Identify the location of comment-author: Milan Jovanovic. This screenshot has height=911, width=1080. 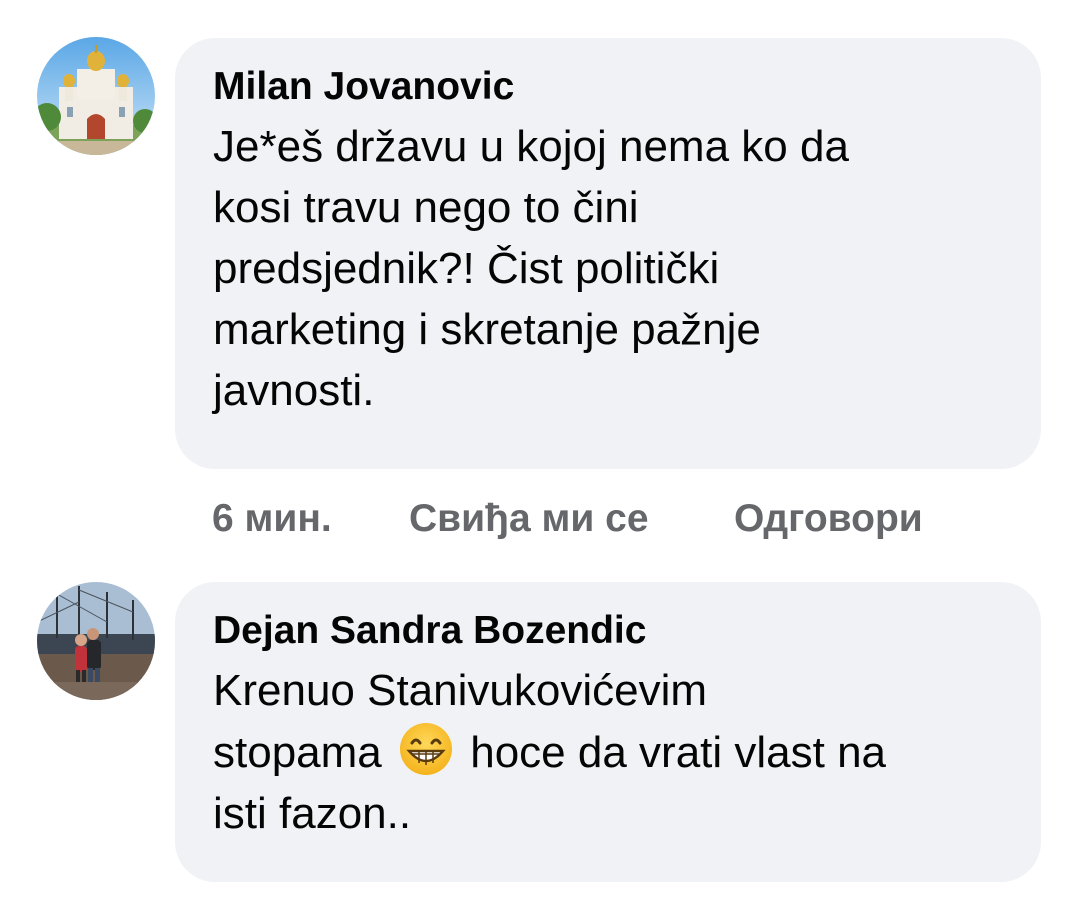
(609, 87).